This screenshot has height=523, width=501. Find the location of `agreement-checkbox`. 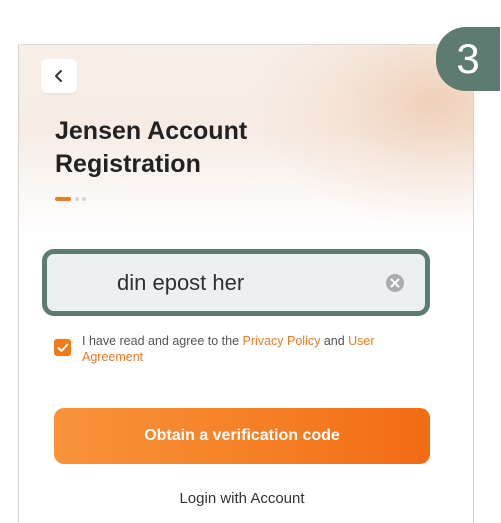

agreement-checkbox is located at coordinates (62, 347).